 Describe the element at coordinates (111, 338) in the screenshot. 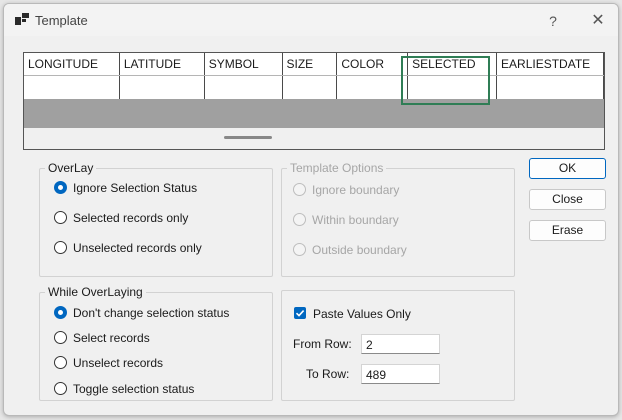

I see `while-option-label: Select records` at that location.